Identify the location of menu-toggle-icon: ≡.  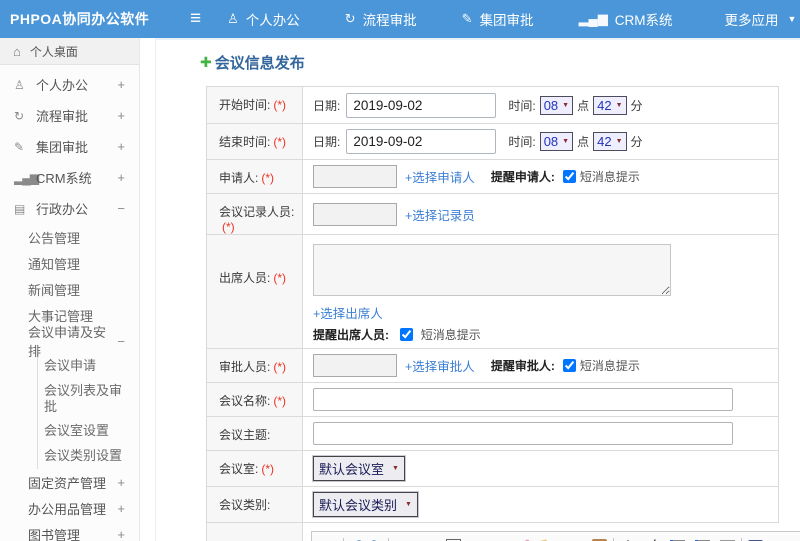
(195, 19).